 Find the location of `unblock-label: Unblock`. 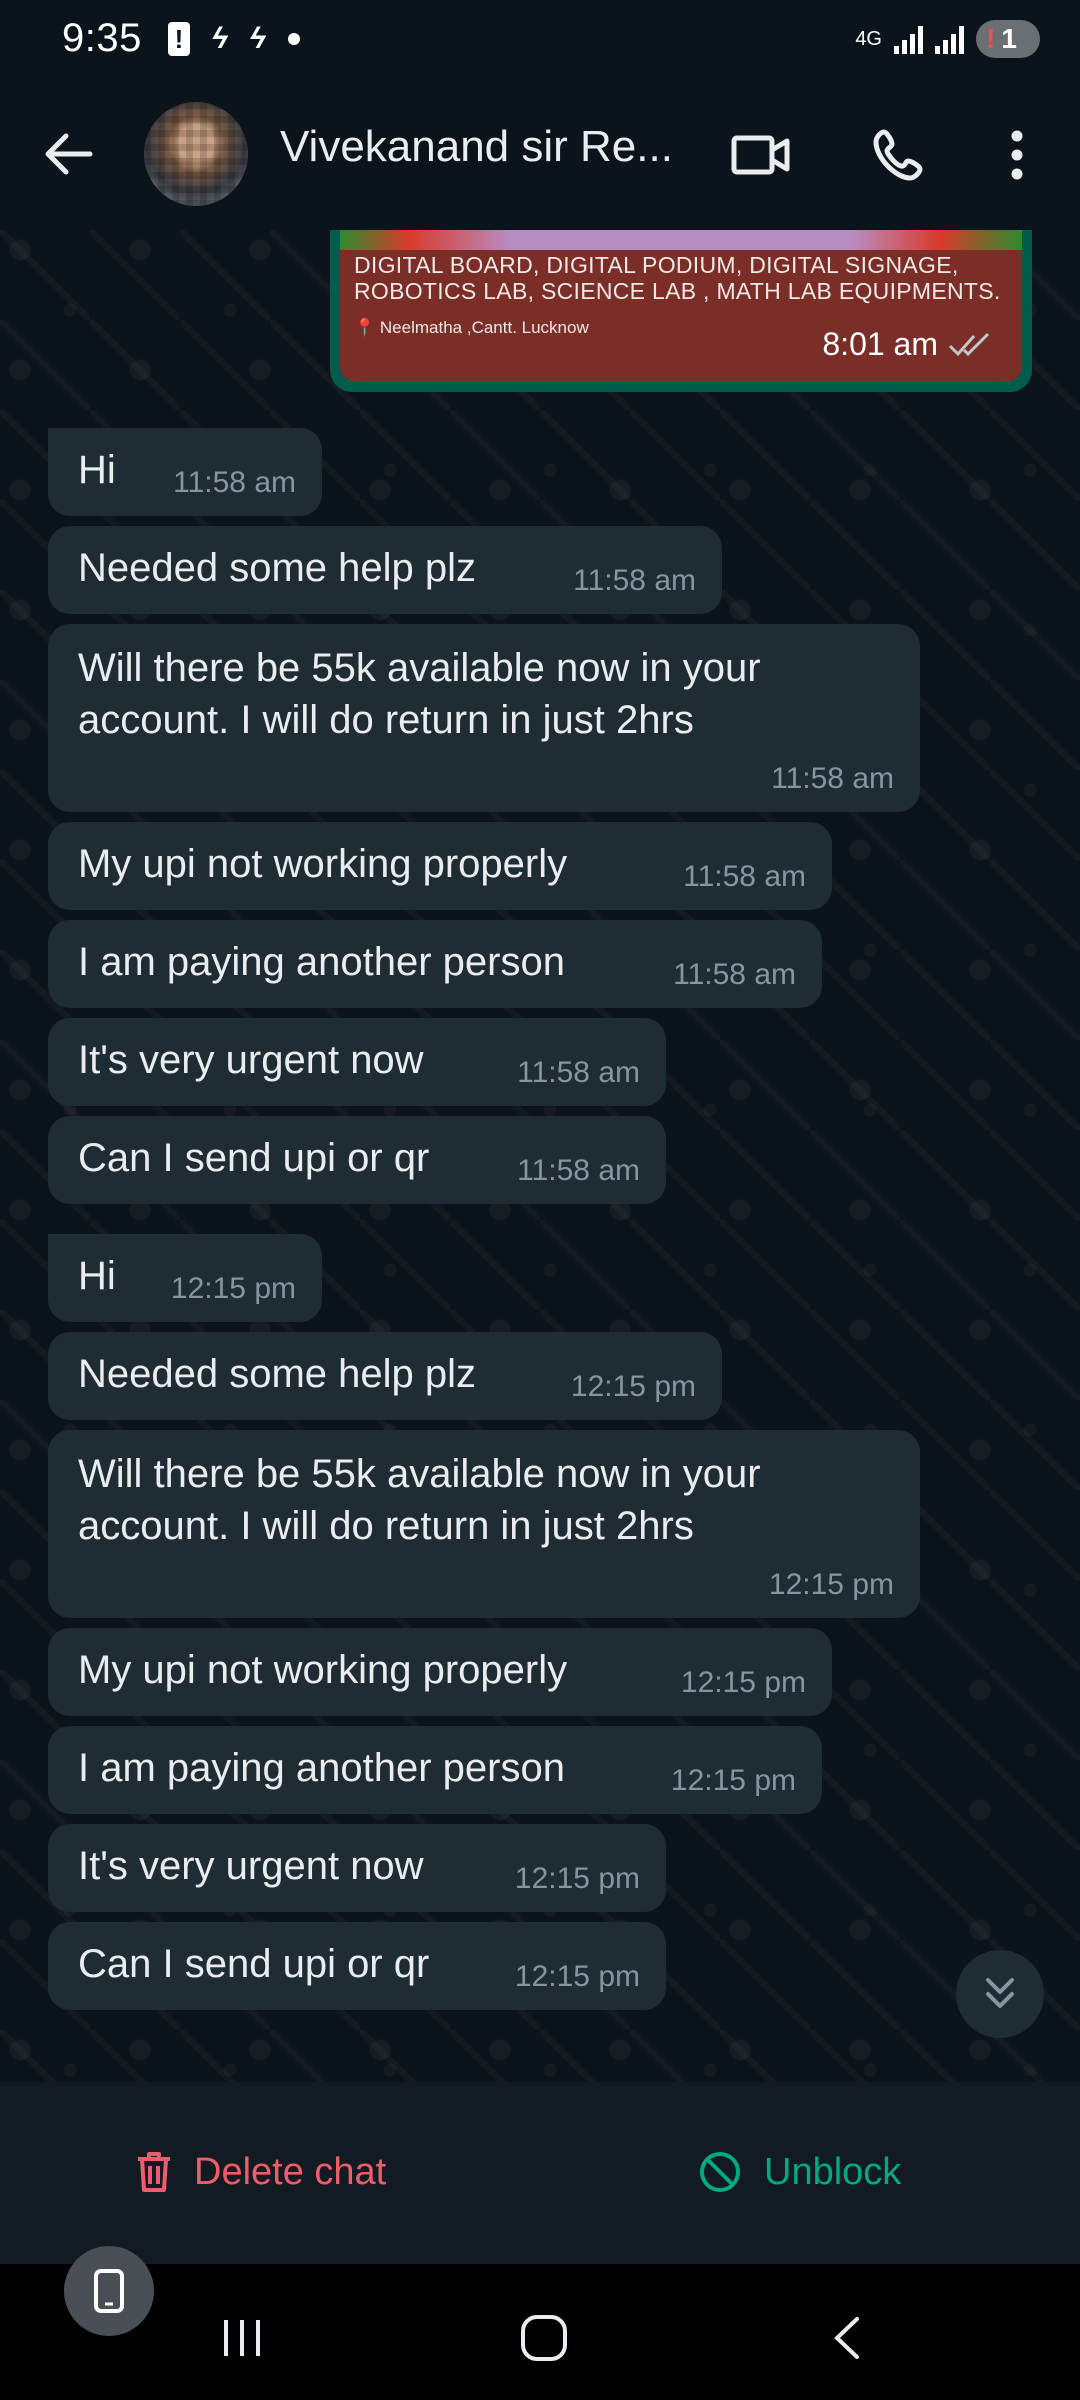

unblock-label: Unblock is located at coordinates (833, 2171).